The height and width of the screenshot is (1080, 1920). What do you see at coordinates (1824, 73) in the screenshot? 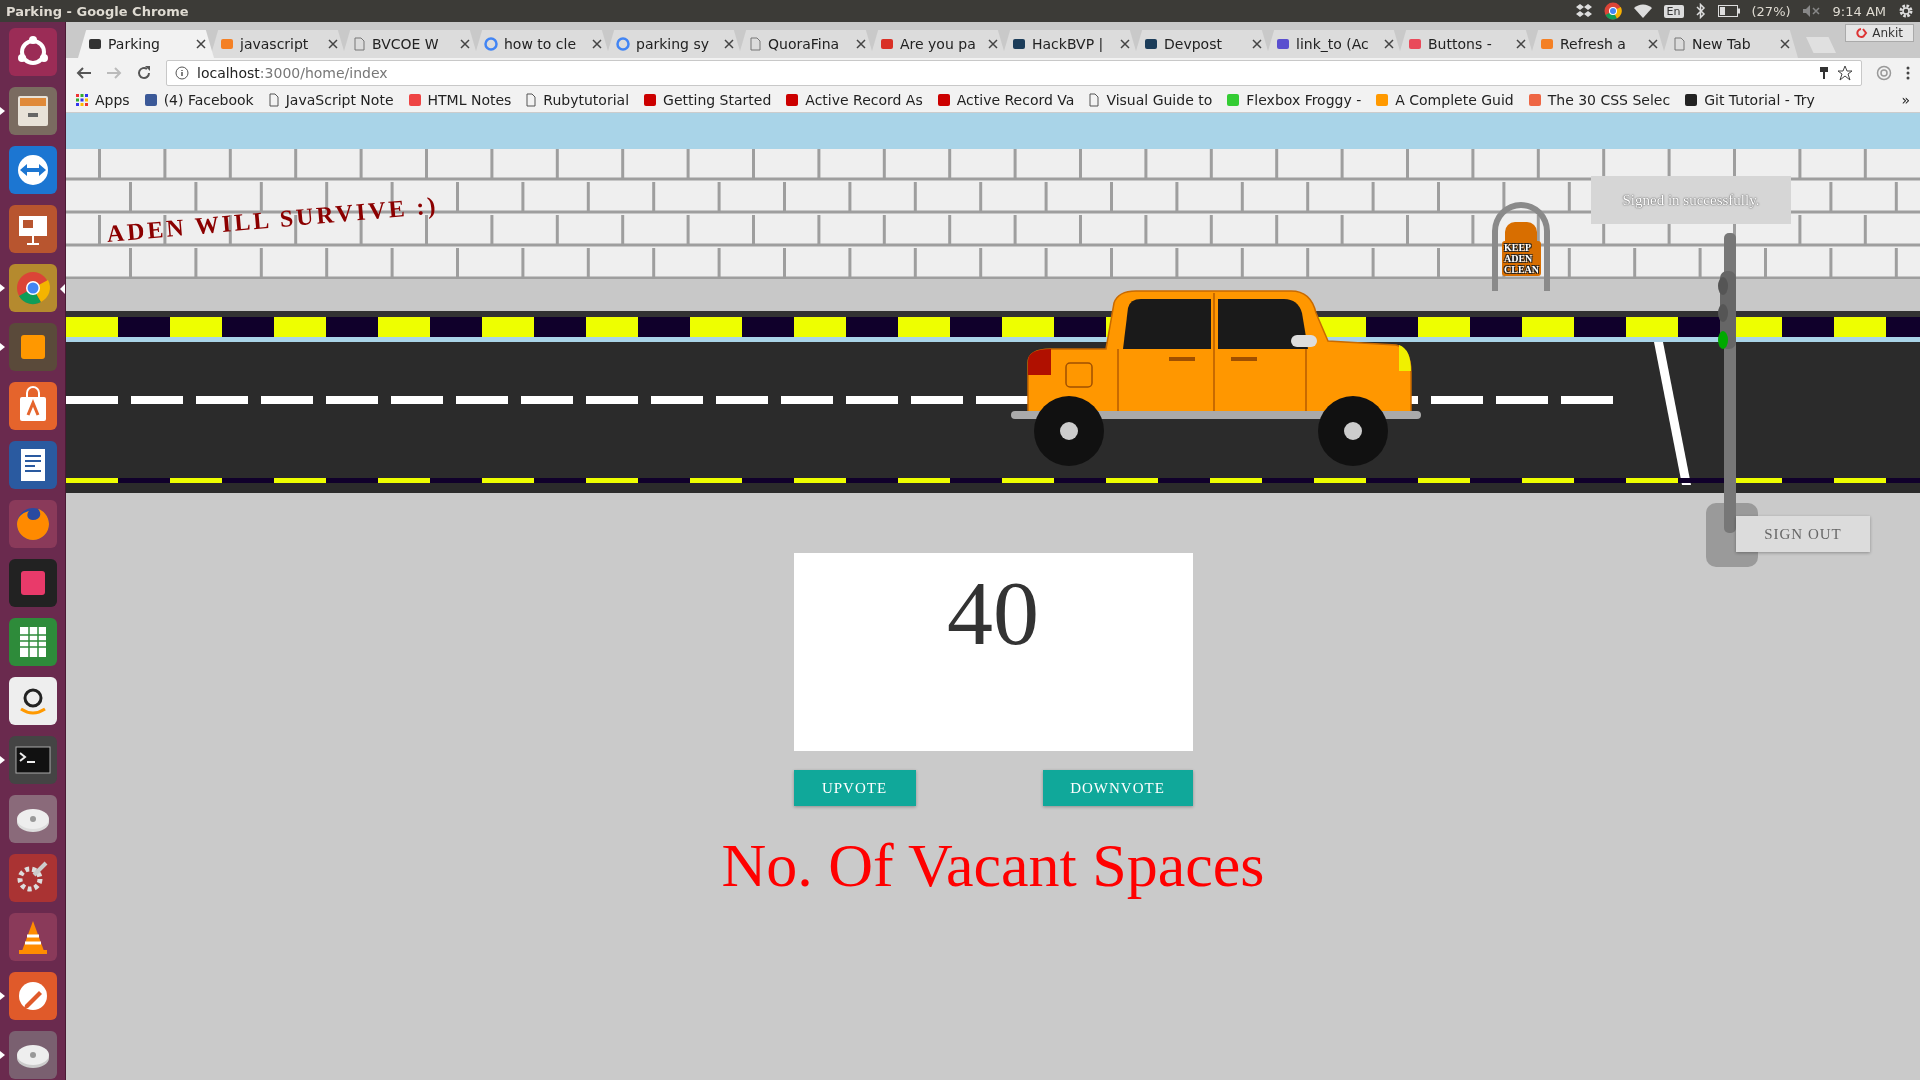
I see `key-icon` at bounding box center [1824, 73].